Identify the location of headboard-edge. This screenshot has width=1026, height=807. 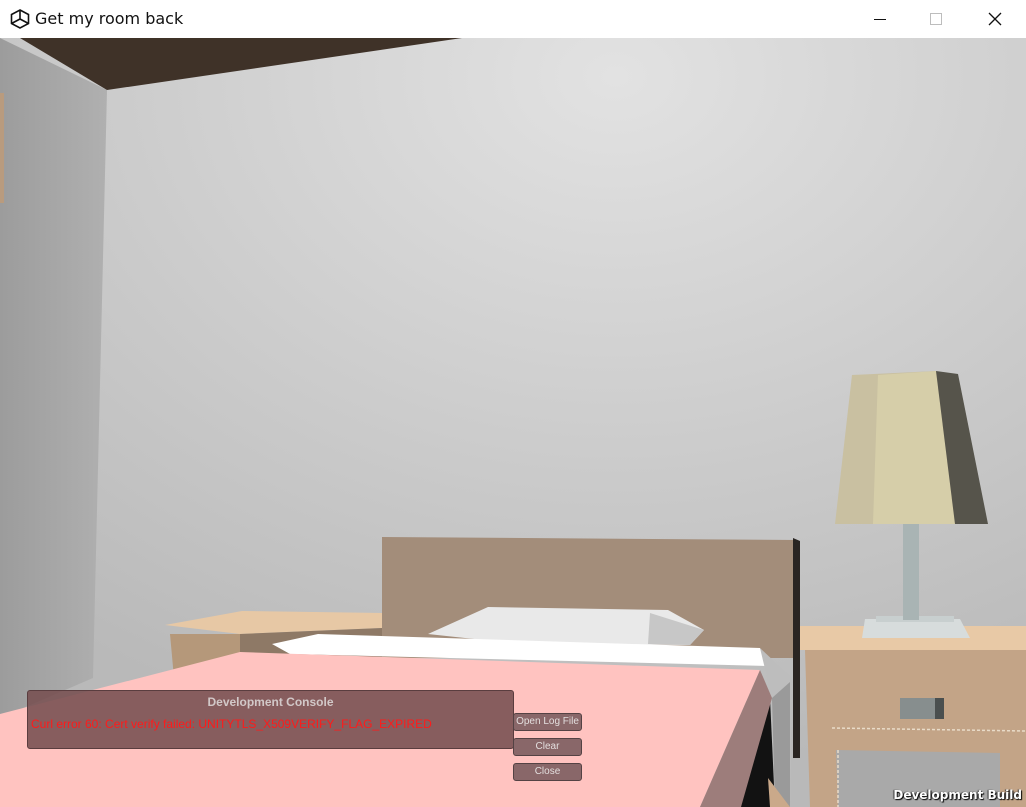
(796, 648).